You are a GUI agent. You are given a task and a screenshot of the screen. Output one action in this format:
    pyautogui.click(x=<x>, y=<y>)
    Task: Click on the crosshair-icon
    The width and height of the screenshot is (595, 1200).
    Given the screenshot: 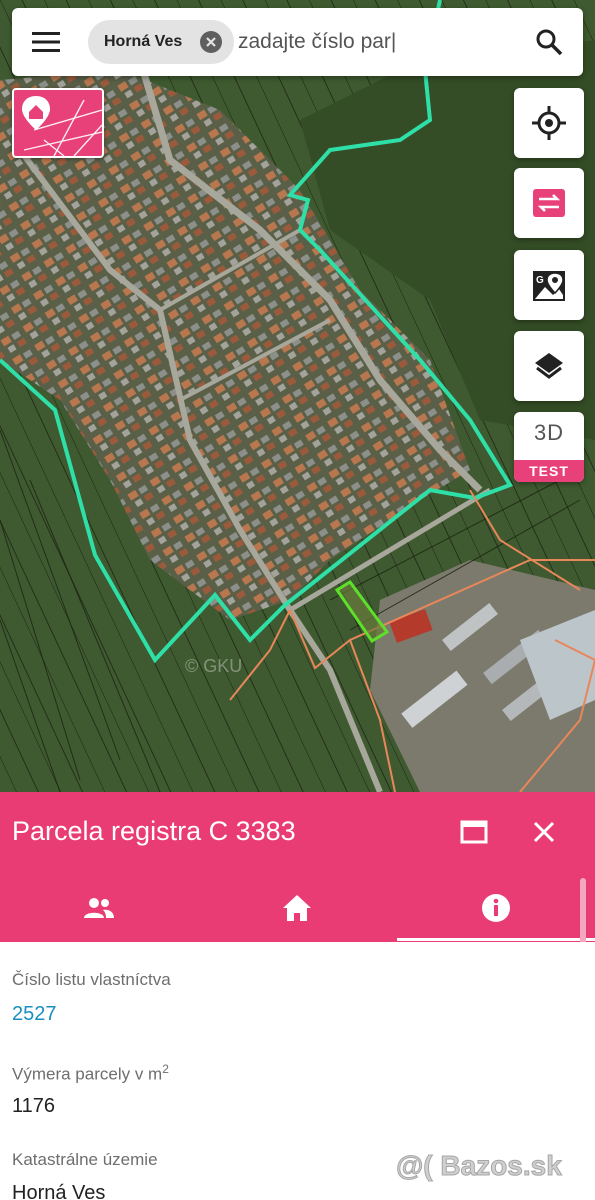 What is the action you would take?
    pyautogui.click(x=549, y=123)
    